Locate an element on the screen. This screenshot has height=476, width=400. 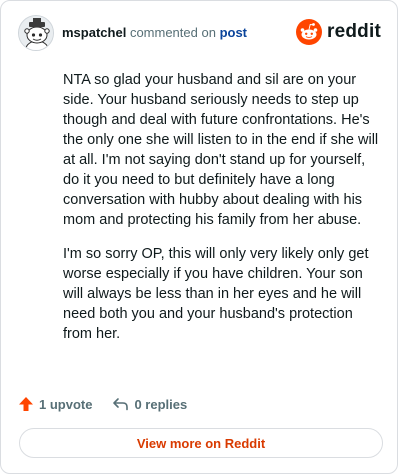
post-link: post is located at coordinates (233, 32).